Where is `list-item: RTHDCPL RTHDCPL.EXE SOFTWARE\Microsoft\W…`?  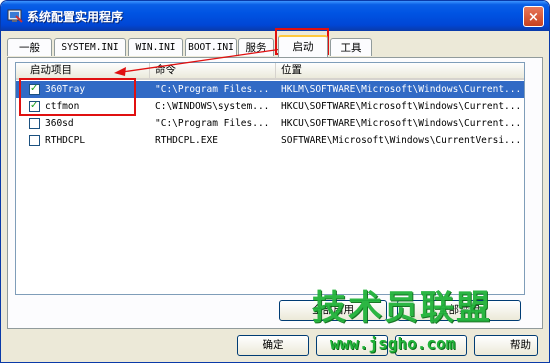 list-item: RTHDCPL RTHDCPL.EXE SOFTWARE\Microsoft\W… is located at coordinates (270, 140).